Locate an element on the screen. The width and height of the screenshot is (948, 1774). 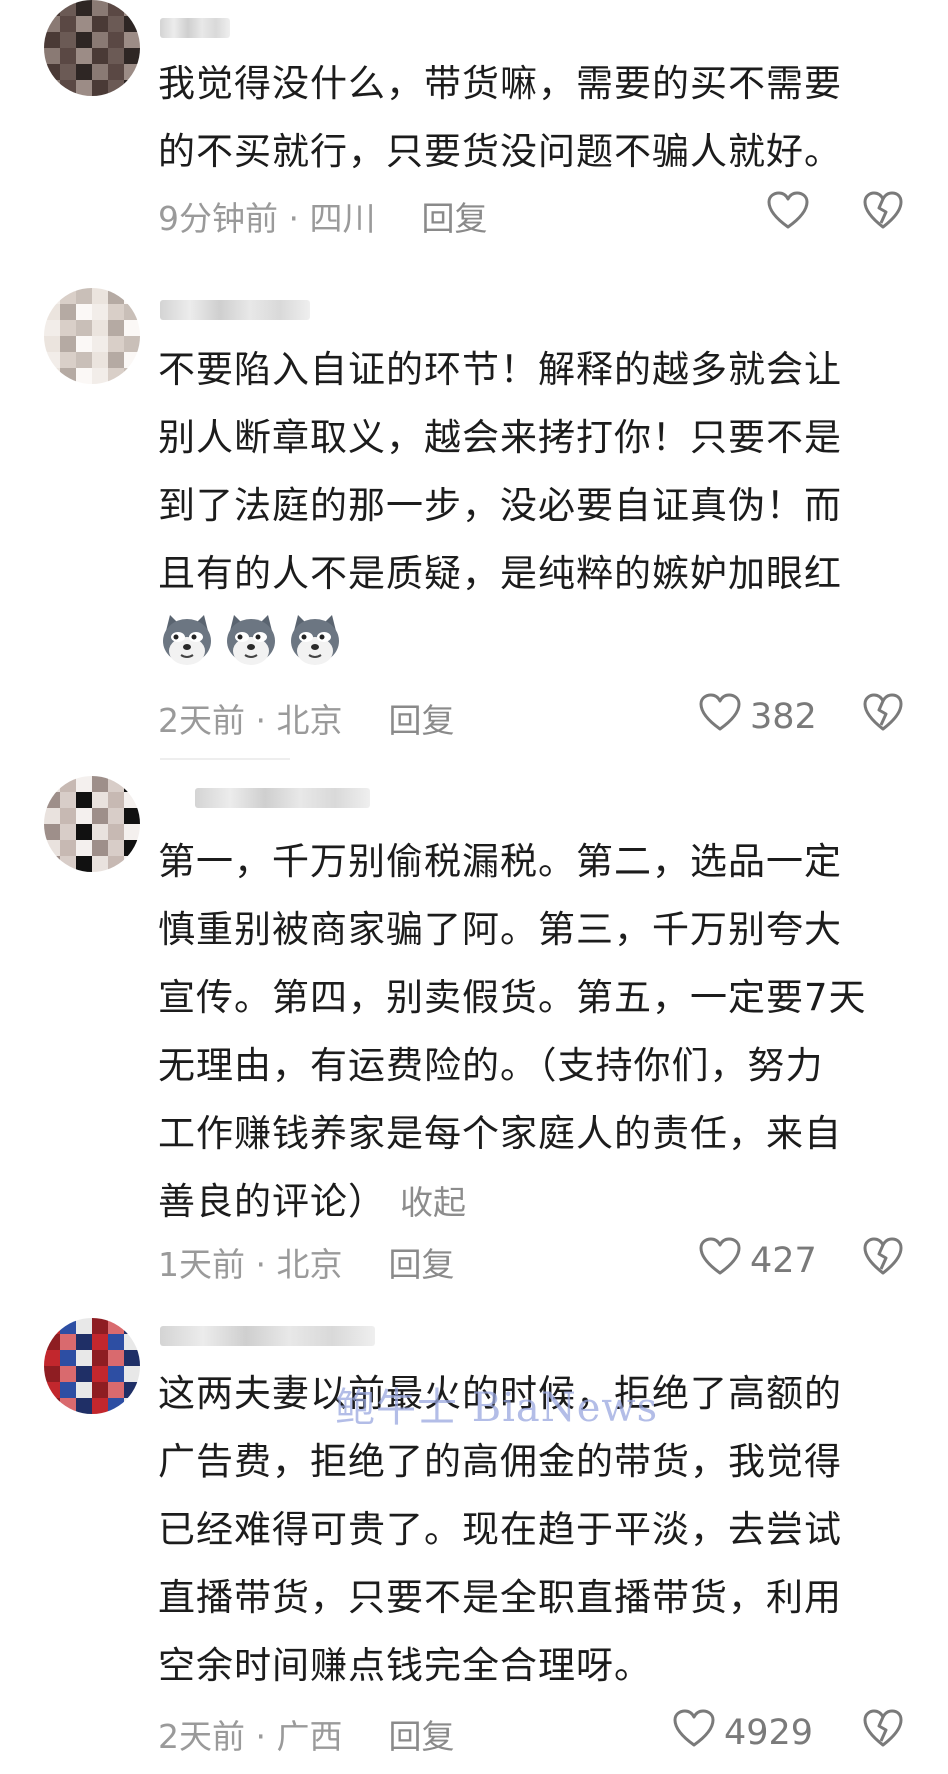
watermark: 鲍牛士 BiaNews is located at coordinates (497, 1408).